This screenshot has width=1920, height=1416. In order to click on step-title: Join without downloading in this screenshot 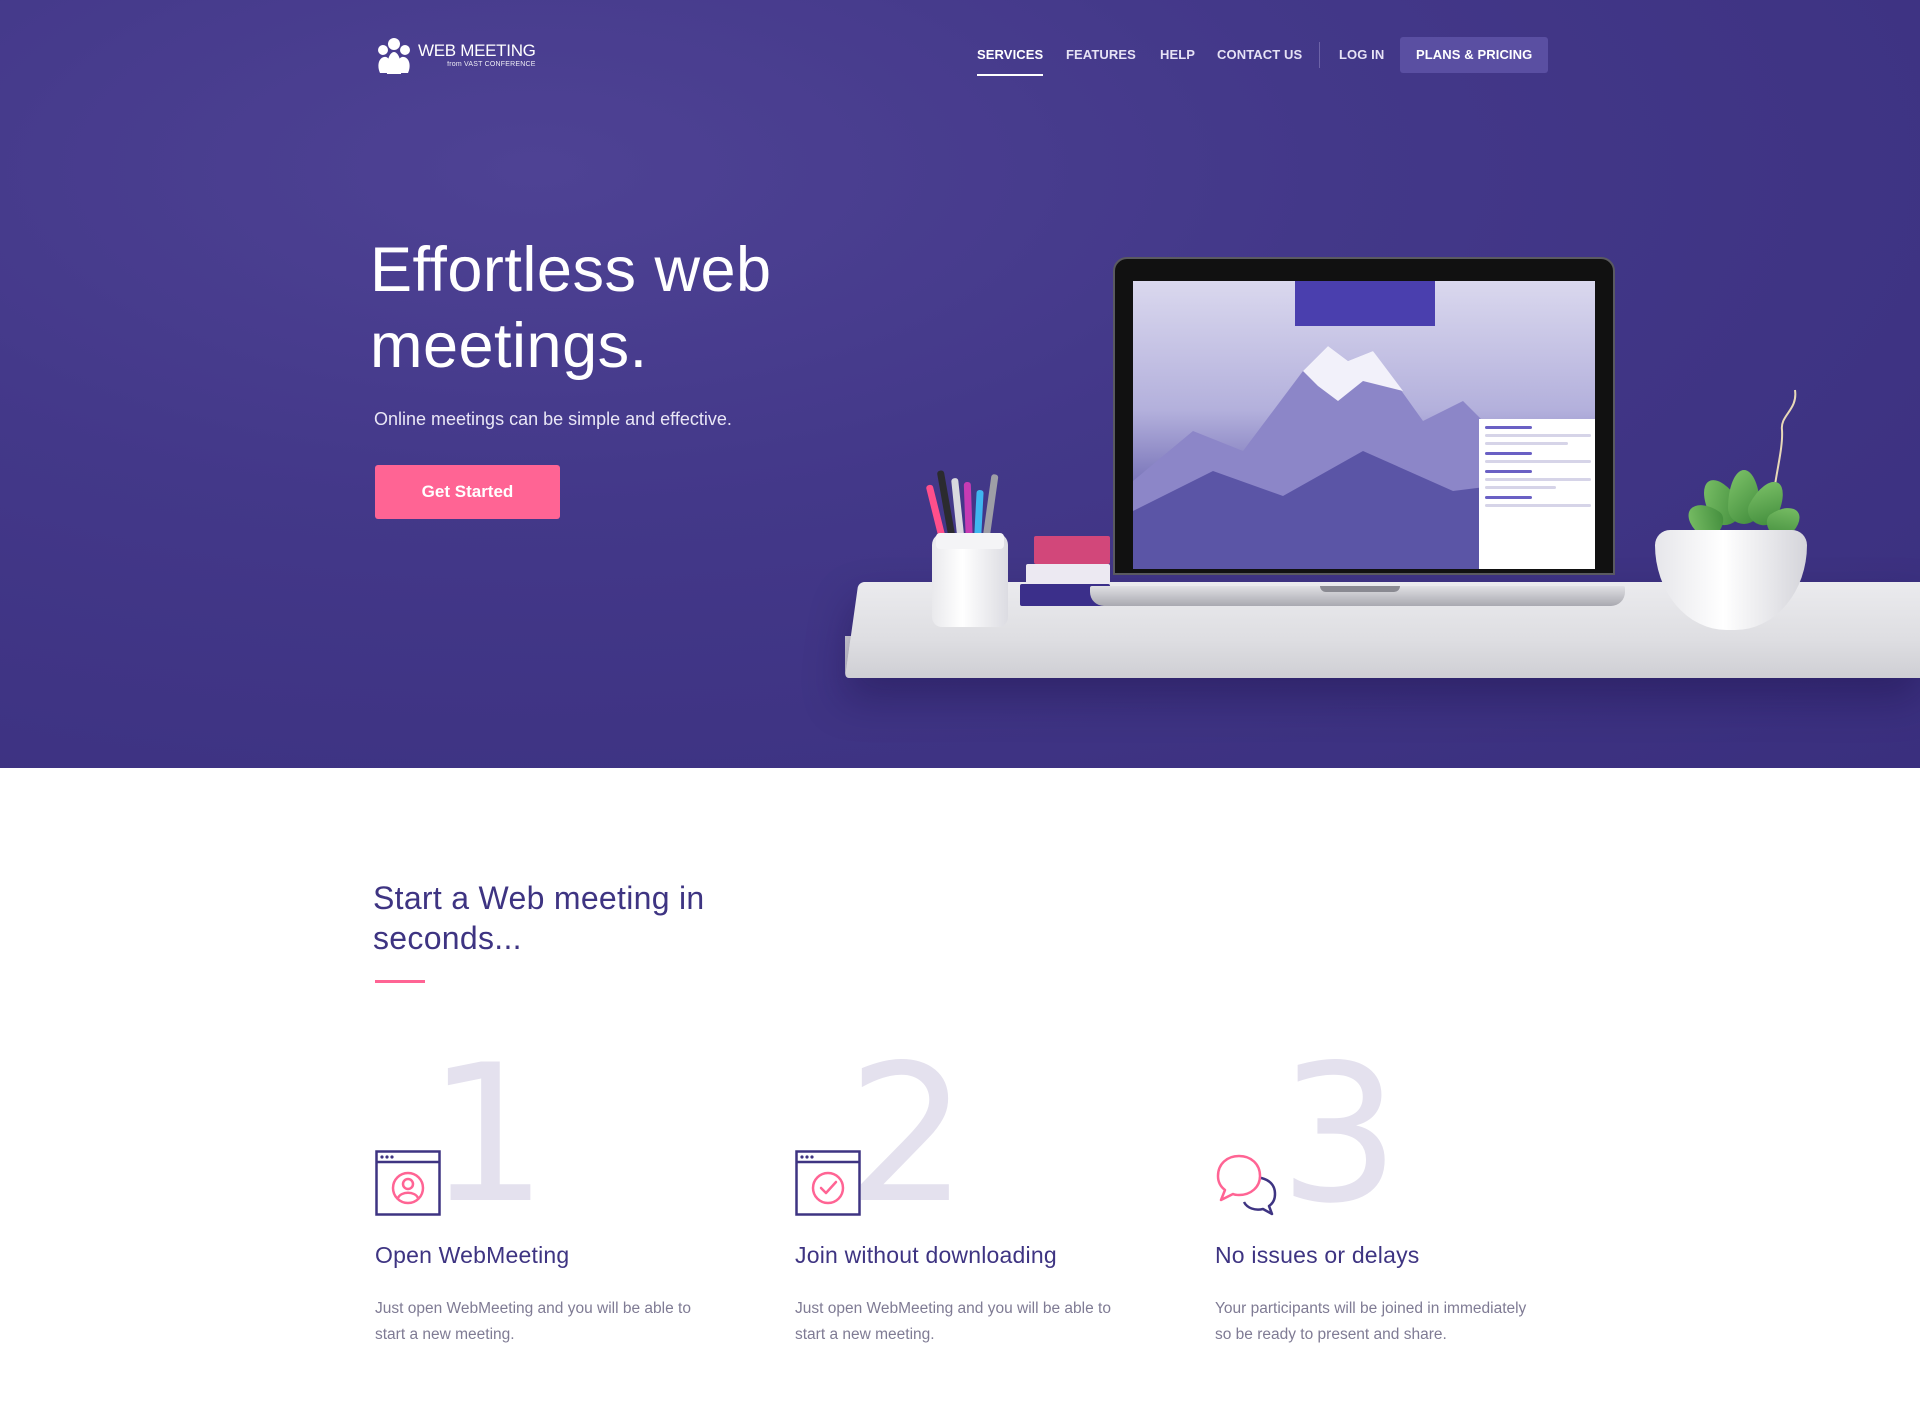, I will do `click(926, 1255)`.